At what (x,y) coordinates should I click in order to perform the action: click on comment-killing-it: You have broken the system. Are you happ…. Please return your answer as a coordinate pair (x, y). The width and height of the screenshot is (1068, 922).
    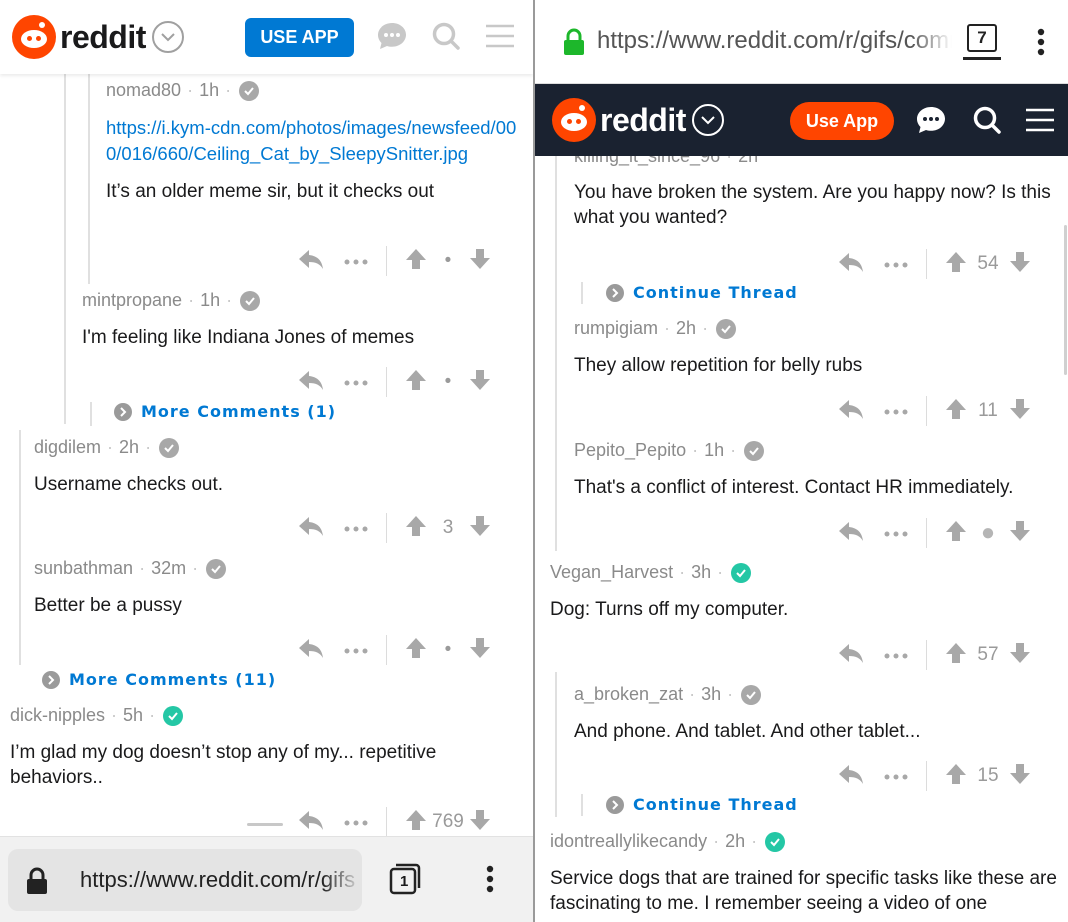
    Looking at the image, I should click on (817, 205).